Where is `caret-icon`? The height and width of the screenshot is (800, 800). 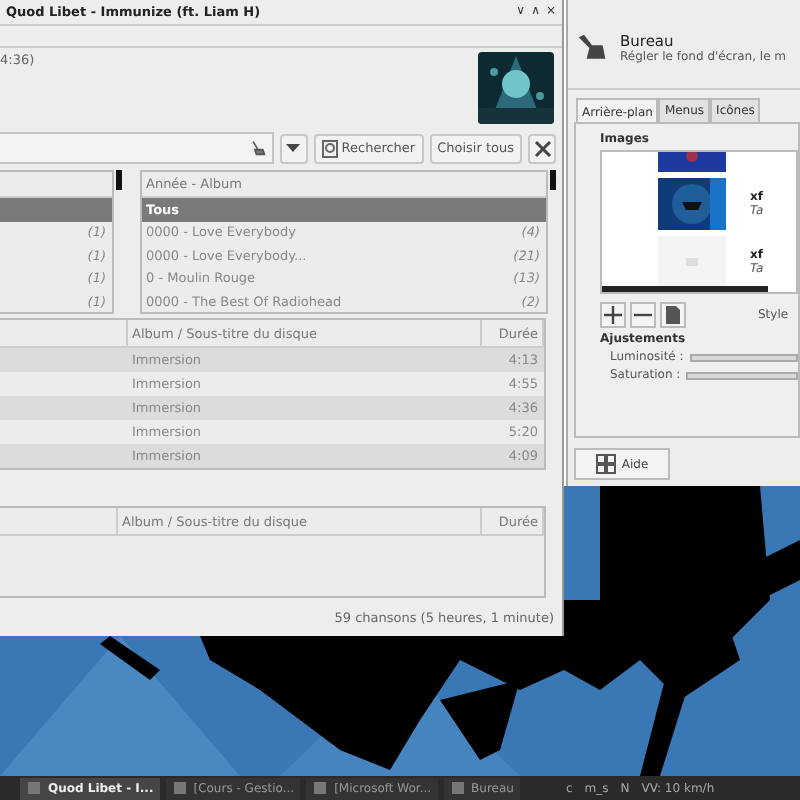 caret-icon is located at coordinates (293, 148).